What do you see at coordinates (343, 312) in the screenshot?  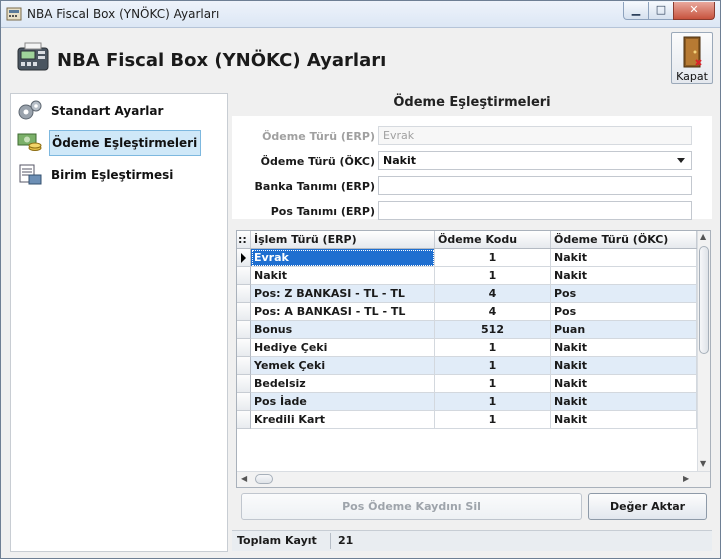 I see `cell-islem-turu: Pos: A BANKASI - TL - TL` at bounding box center [343, 312].